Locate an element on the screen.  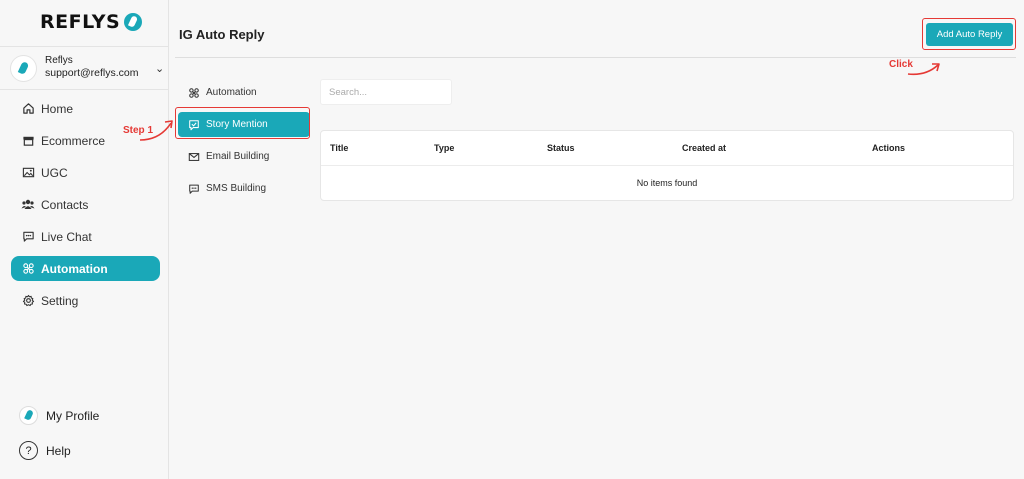
sidebar-item-label: Contacts is located at coordinates (65, 204).